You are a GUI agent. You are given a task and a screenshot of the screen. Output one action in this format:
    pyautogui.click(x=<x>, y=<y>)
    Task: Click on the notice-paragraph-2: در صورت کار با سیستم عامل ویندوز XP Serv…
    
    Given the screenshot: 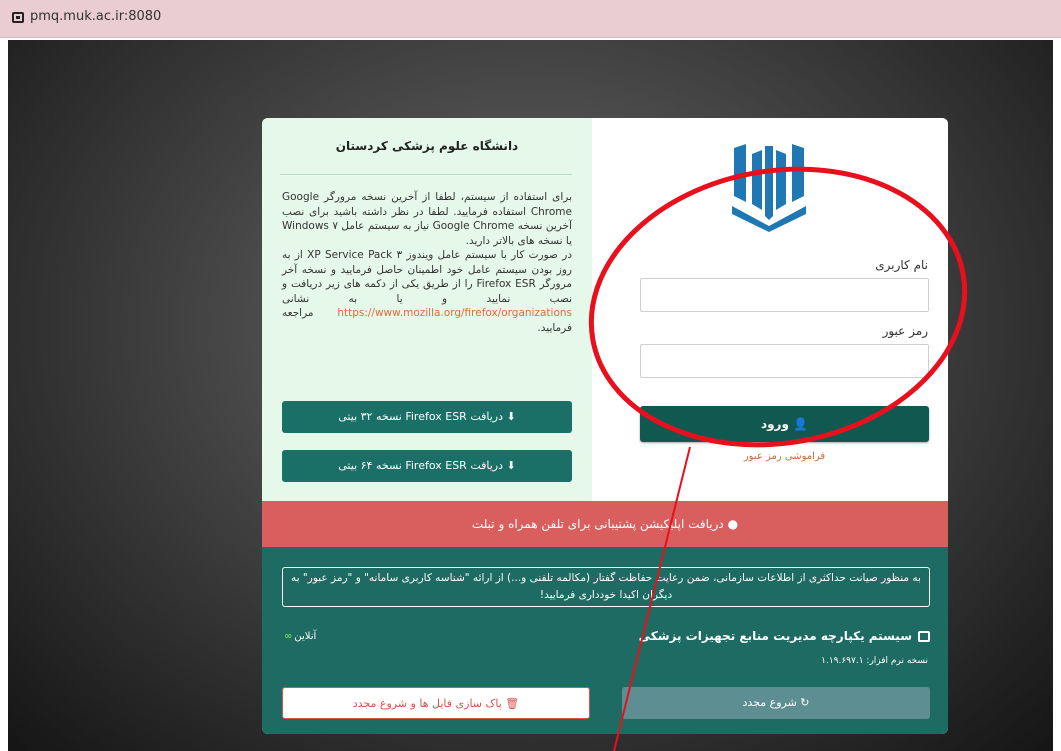 What is the action you would take?
    pyautogui.click(x=427, y=277)
    